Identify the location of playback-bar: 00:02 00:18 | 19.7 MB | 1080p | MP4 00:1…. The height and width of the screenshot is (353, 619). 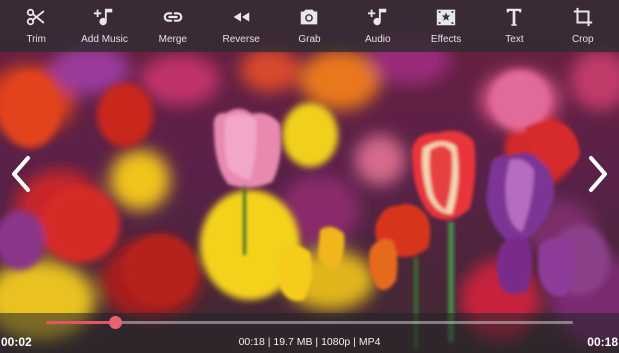
(309, 333).